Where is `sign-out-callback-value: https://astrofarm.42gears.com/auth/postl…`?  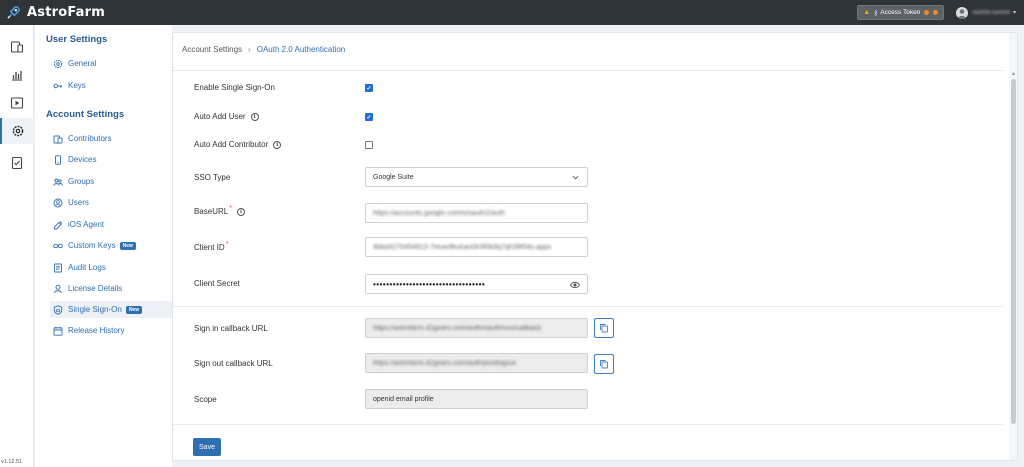
sign-out-callback-value: https://astrofarm.42gears.com/auth/postl… is located at coordinates (444, 363).